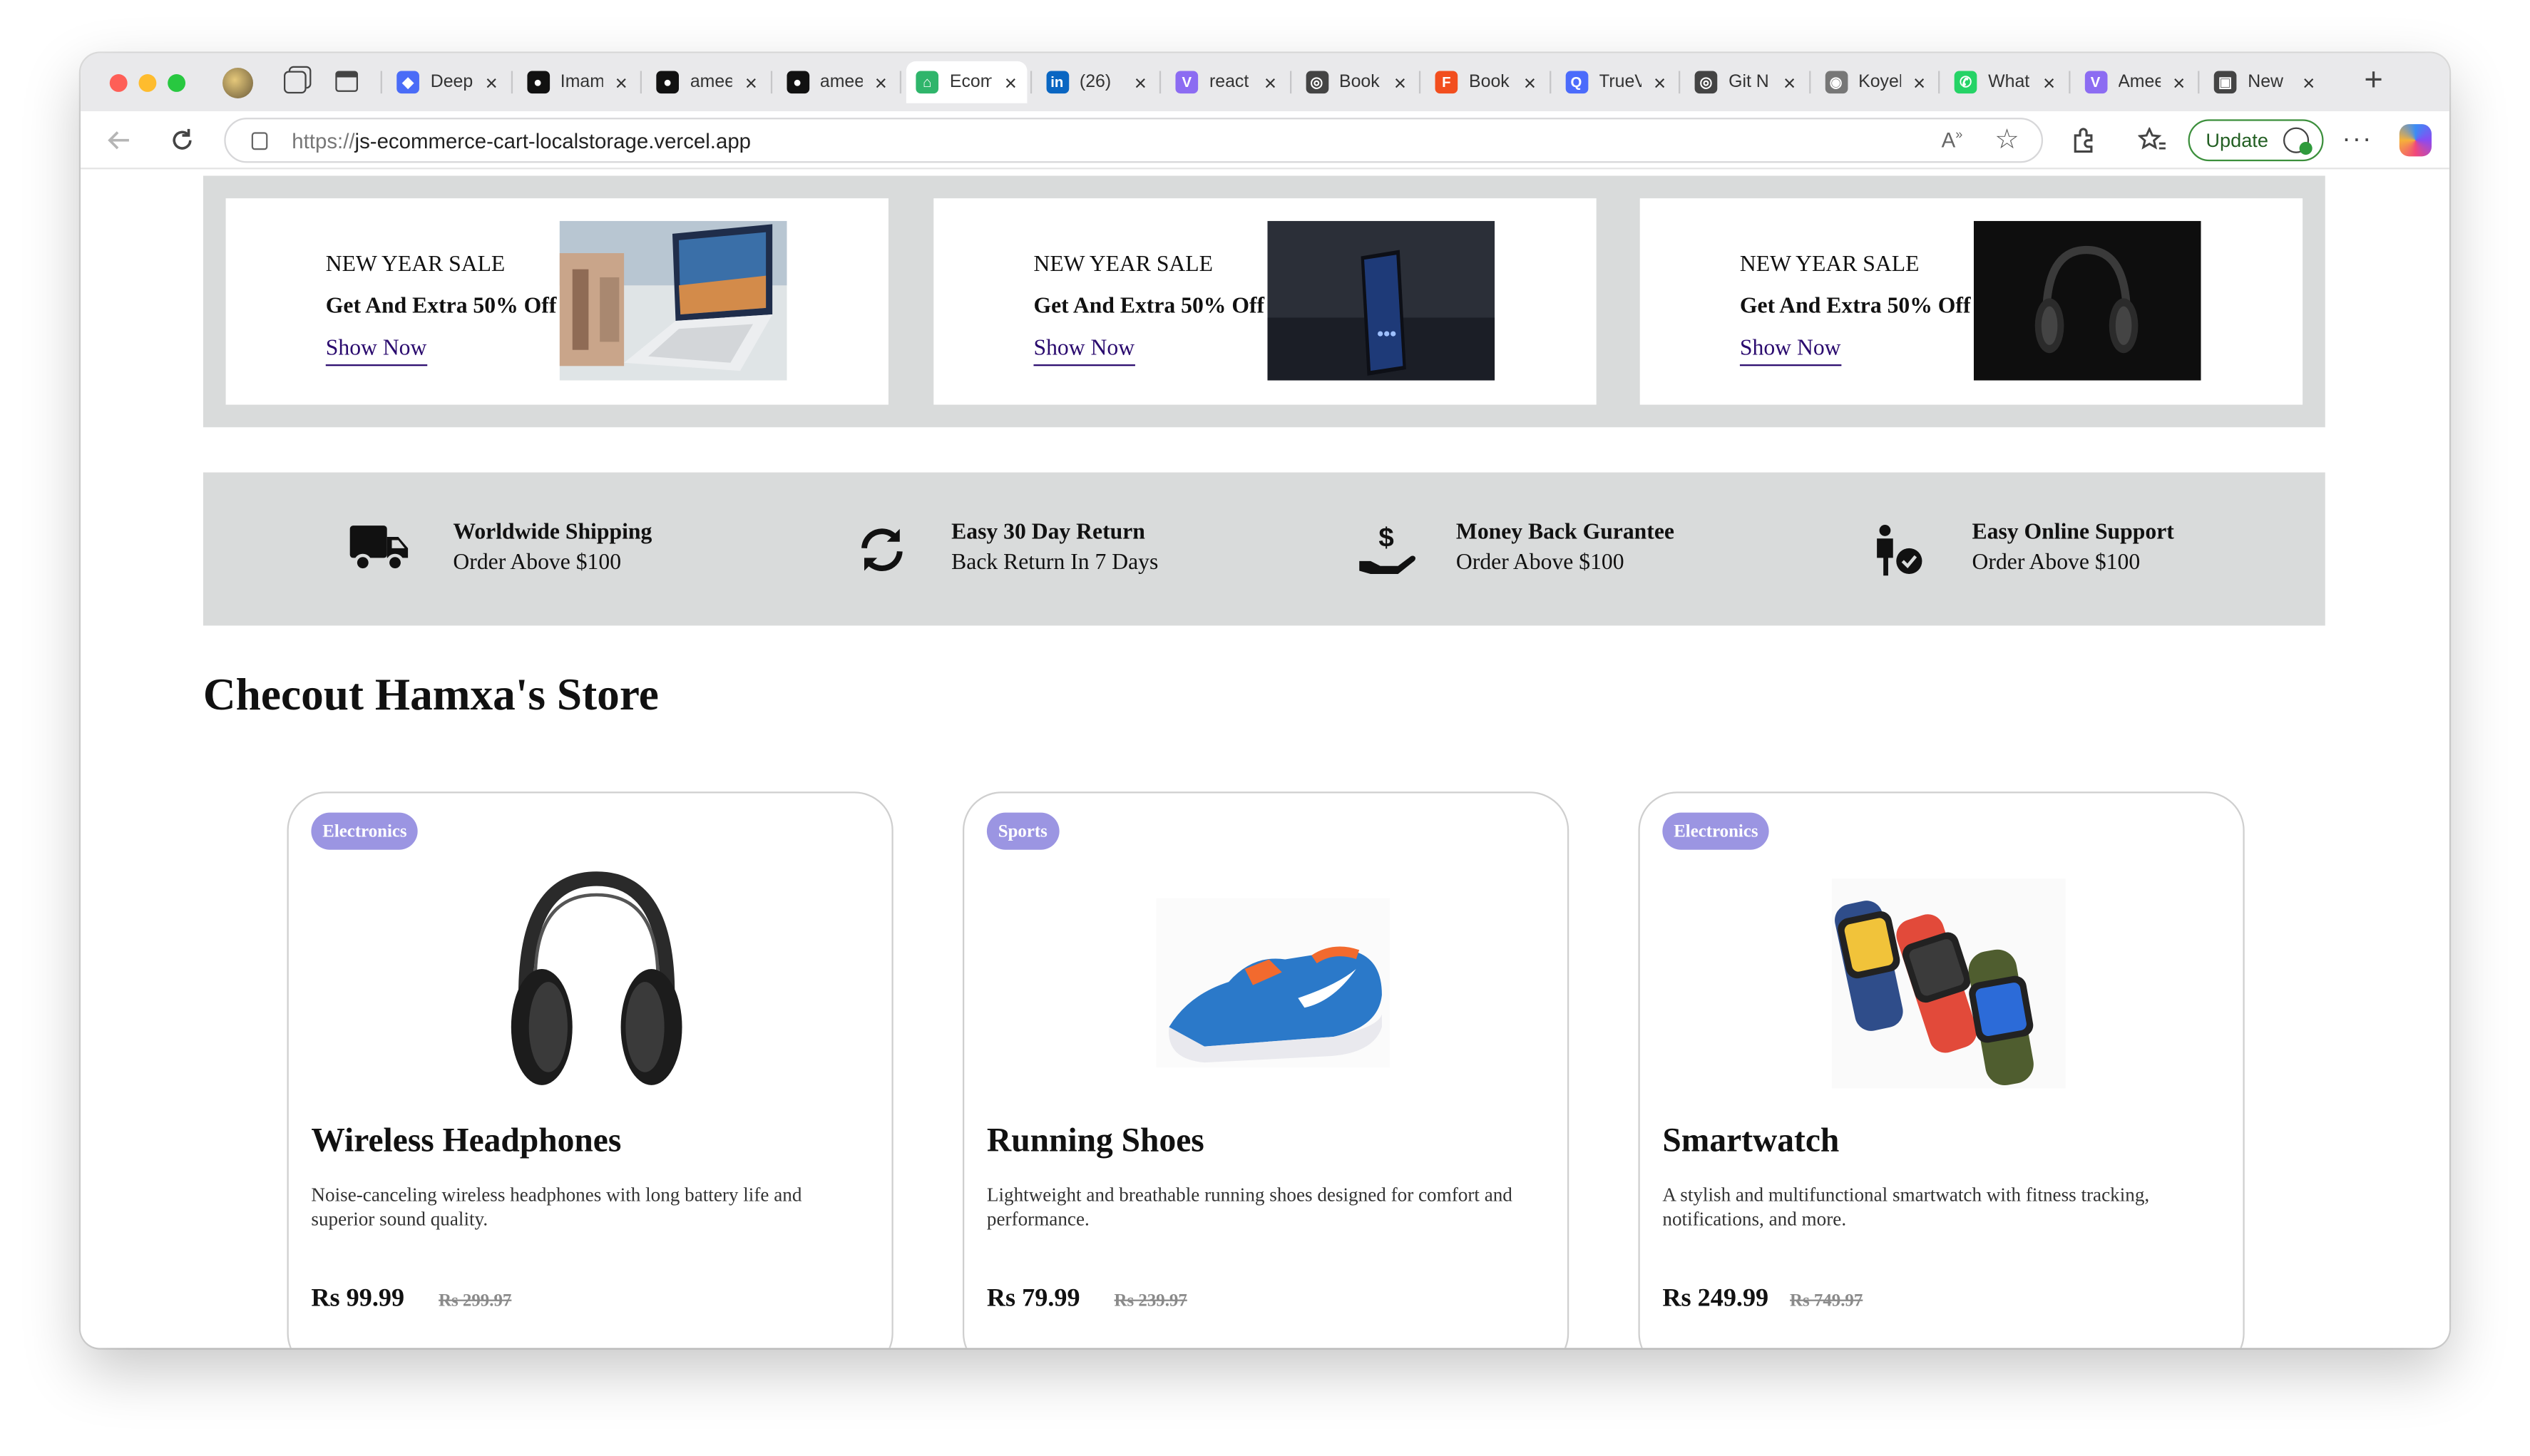  What do you see at coordinates (1055, 563) in the screenshot?
I see `feature-subtitle: Back Return In 7 Days` at bounding box center [1055, 563].